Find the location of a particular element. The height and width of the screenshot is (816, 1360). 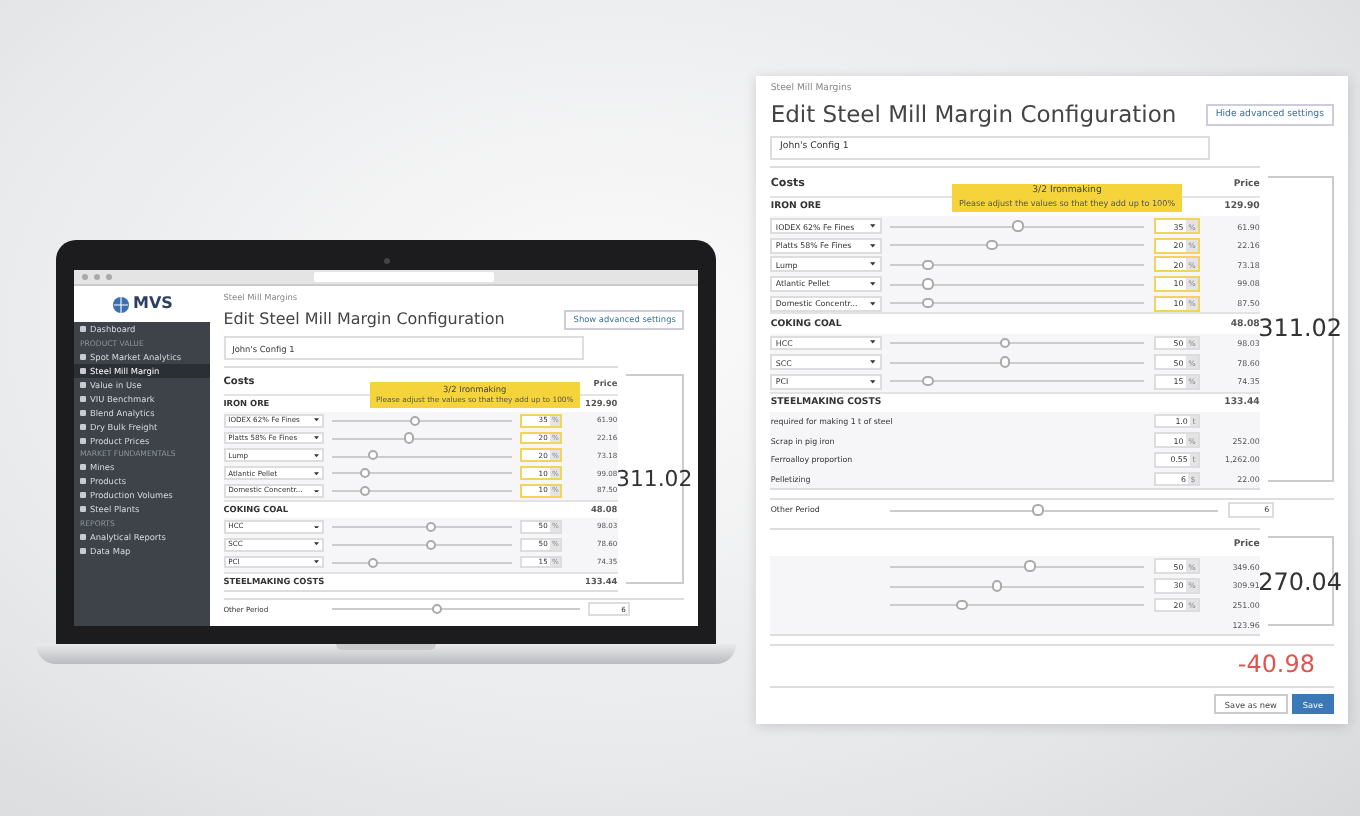

margin-value: -40.98 is located at coordinates (1276, 664).